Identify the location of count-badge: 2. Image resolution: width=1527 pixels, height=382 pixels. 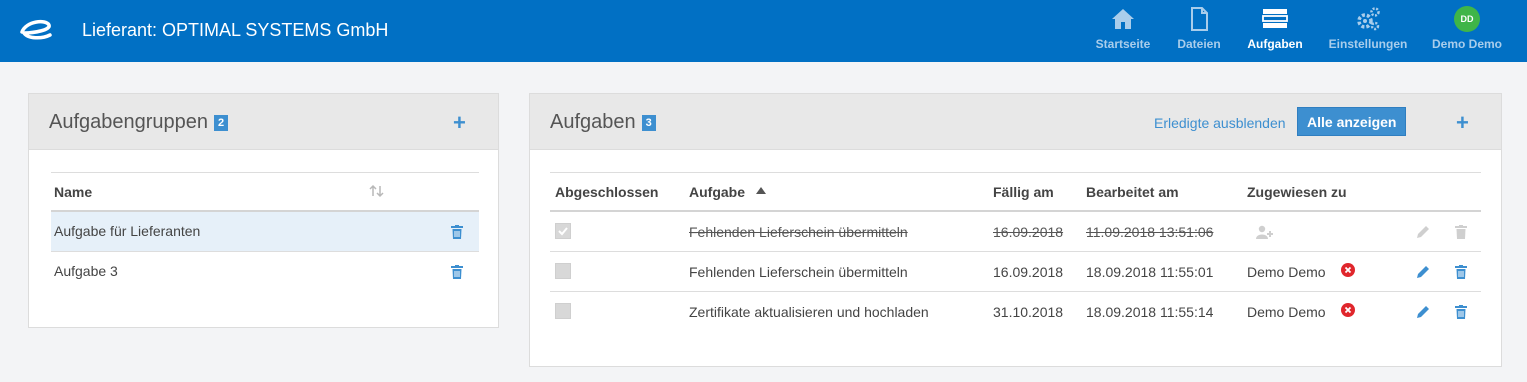
(221, 123).